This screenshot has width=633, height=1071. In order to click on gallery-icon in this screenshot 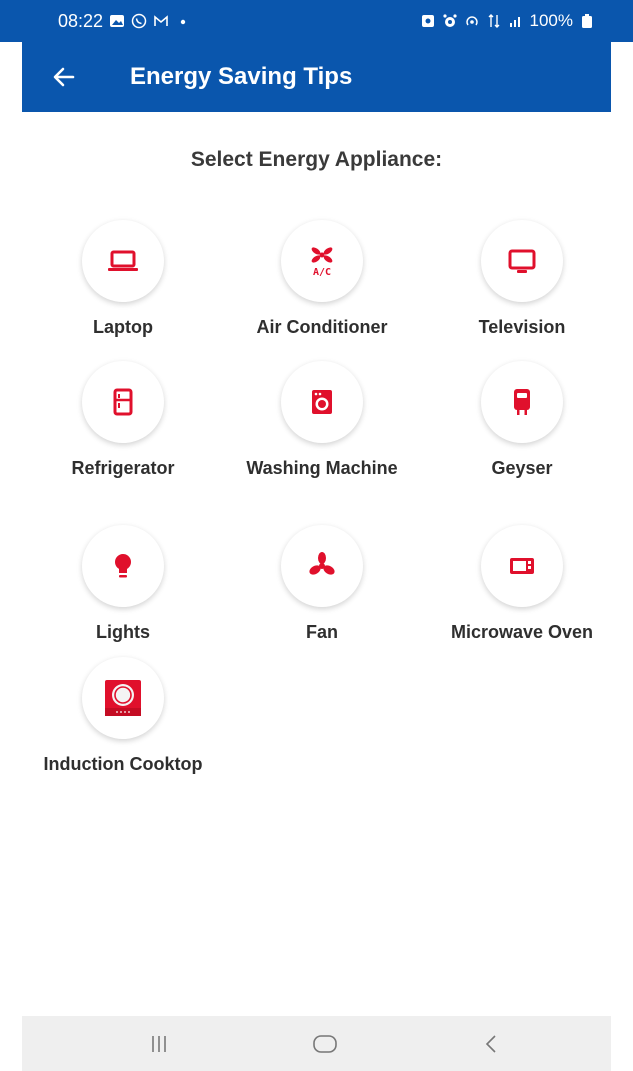, I will do `click(117, 21)`.